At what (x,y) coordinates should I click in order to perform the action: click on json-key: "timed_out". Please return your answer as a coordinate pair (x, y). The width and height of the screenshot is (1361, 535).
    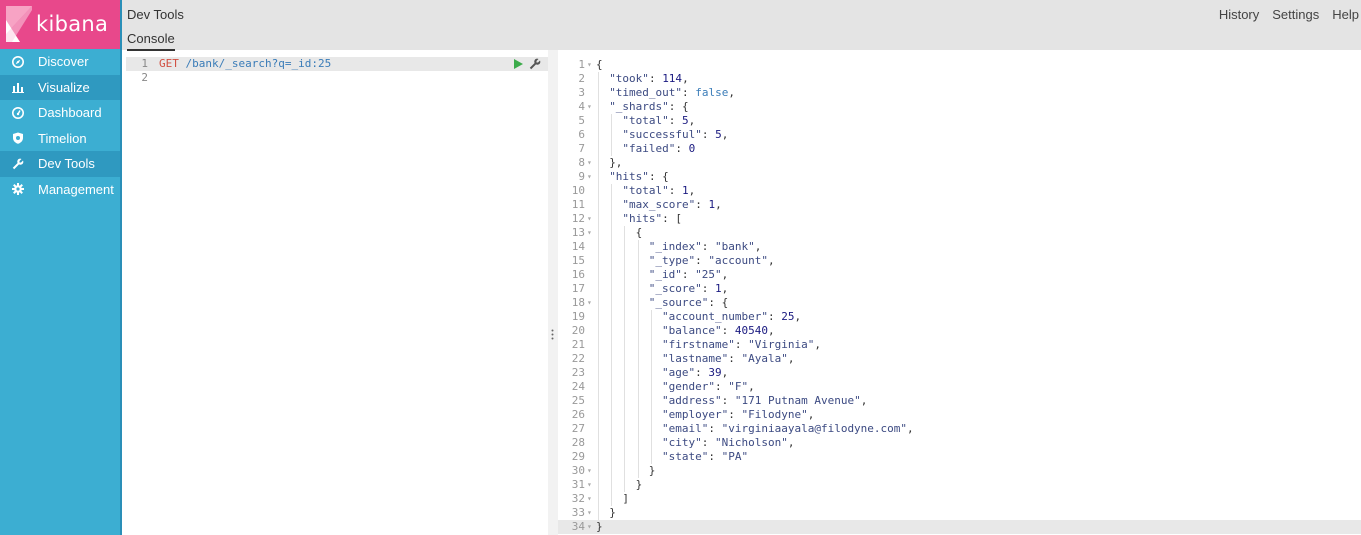
    Looking at the image, I should click on (646, 92).